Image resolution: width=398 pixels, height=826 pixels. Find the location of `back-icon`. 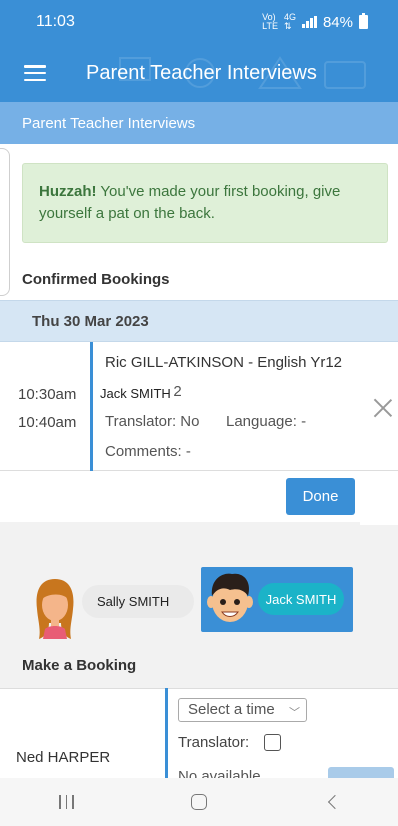

back-icon is located at coordinates (334, 802).